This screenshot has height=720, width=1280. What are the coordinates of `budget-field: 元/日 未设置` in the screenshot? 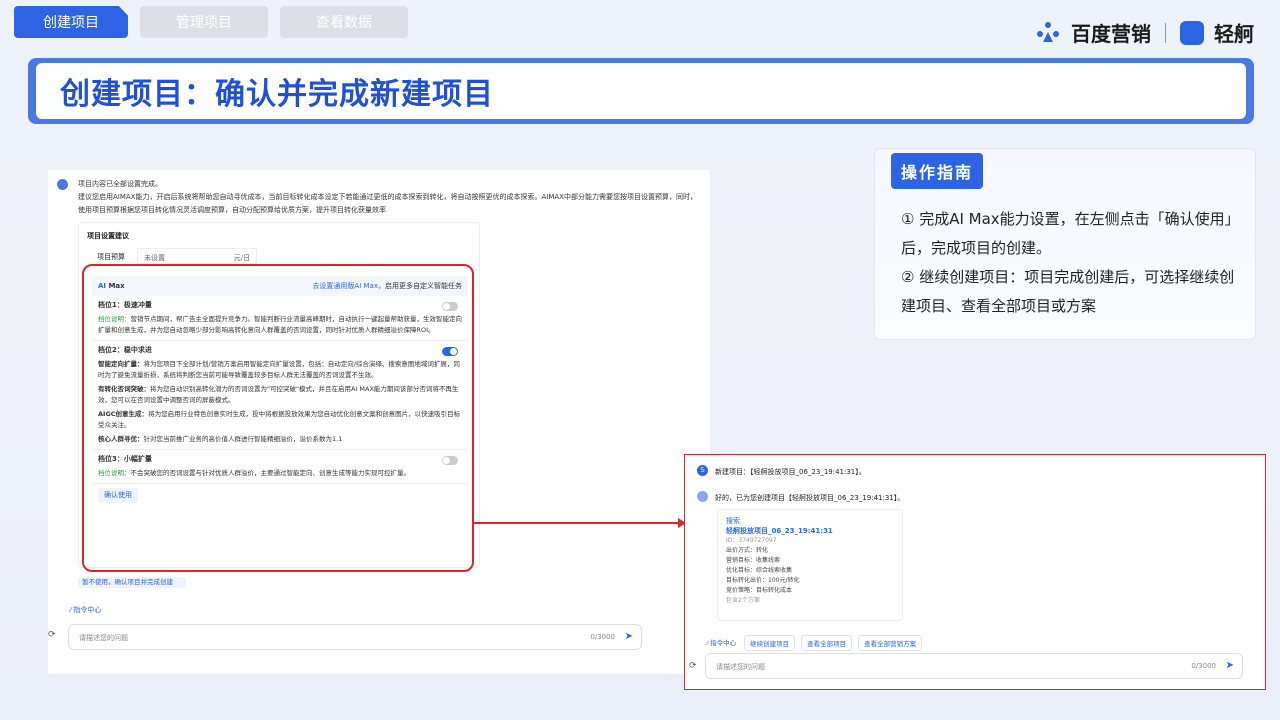 It's located at (197, 256).